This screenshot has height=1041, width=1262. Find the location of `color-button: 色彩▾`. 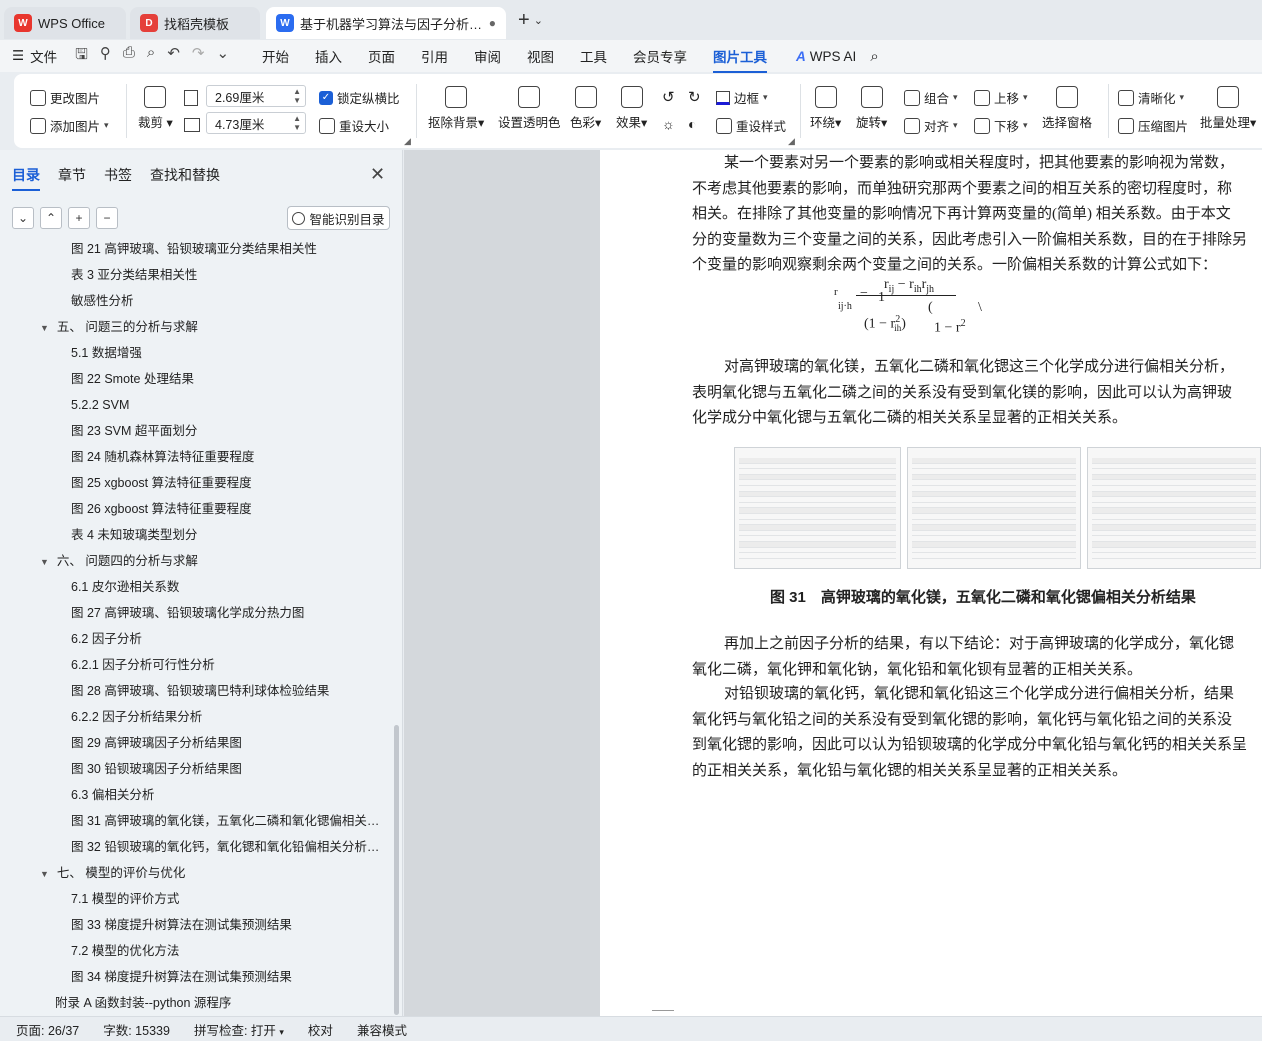

color-button: 色彩▾ is located at coordinates (585, 108).